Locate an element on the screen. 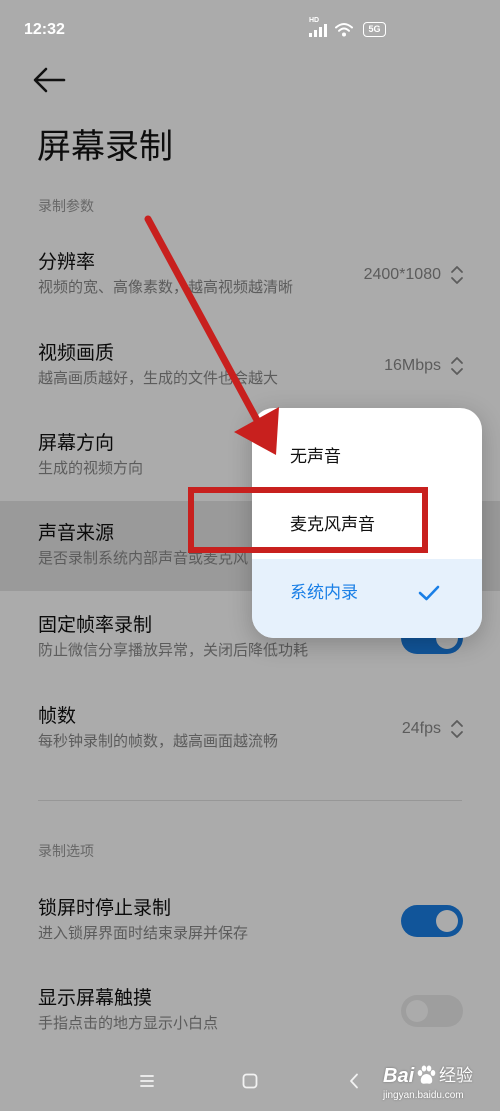 This screenshot has height=1111, width=500. dropdown-option-microphone: 麦克风声音 is located at coordinates (367, 525).